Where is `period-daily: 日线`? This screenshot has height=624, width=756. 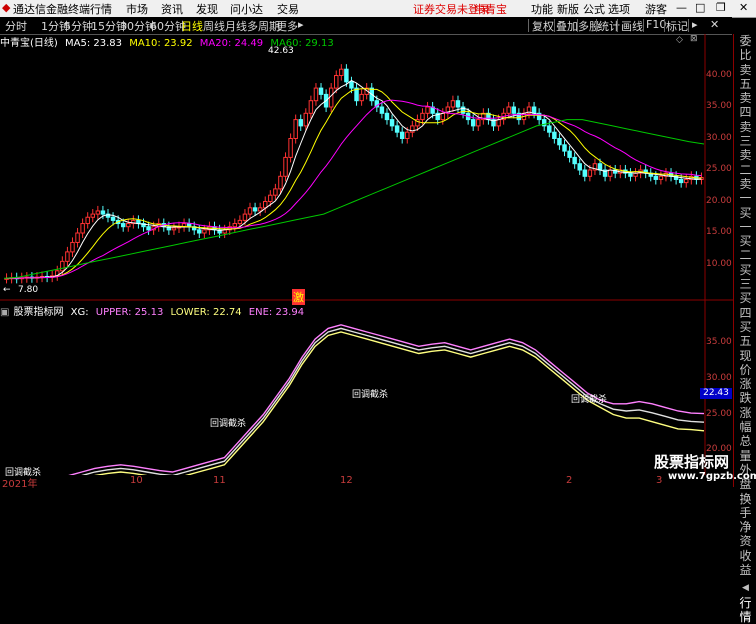
period-daily: 日线 is located at coordinates (192, 26).